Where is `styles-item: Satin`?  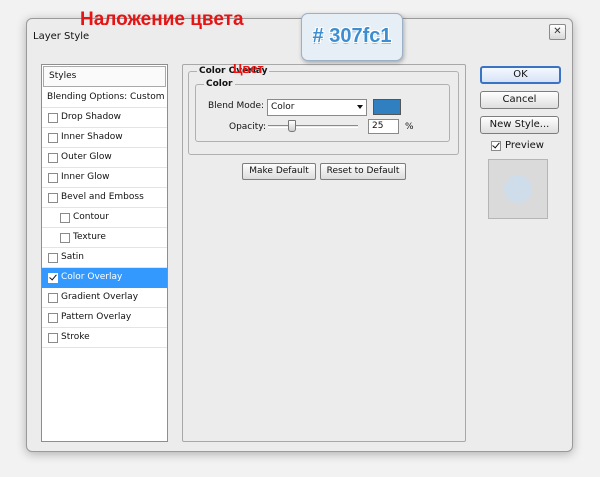 styles-item: Satin is located at coordinates (104, 258).